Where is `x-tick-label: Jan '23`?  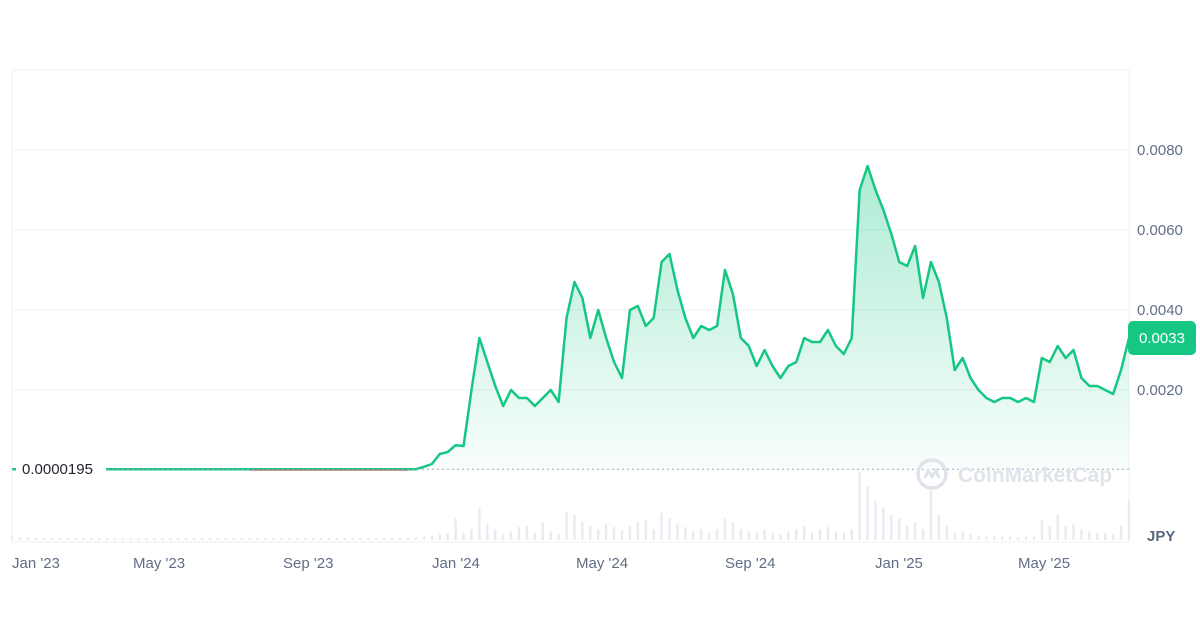
x-tick-label: Jan '23 is located at coordinates (36, 563).